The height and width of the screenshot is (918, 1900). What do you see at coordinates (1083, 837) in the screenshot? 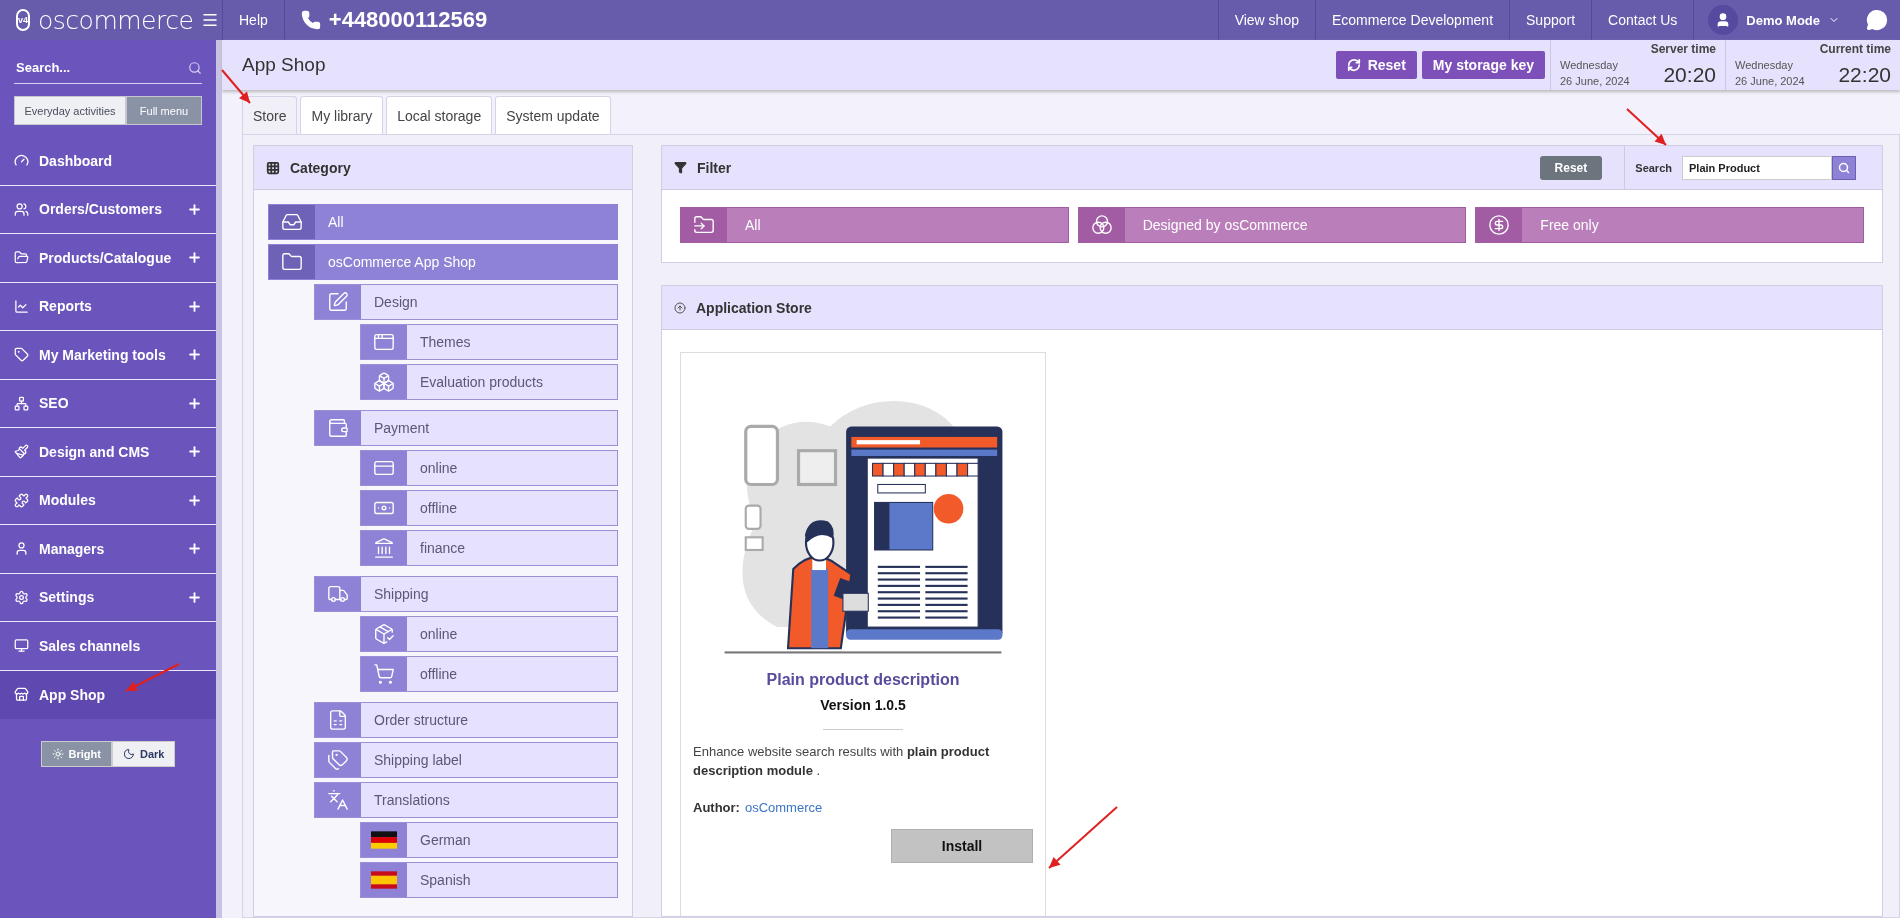
I see `annotation-arrow` at bounding box center [1083, 837].